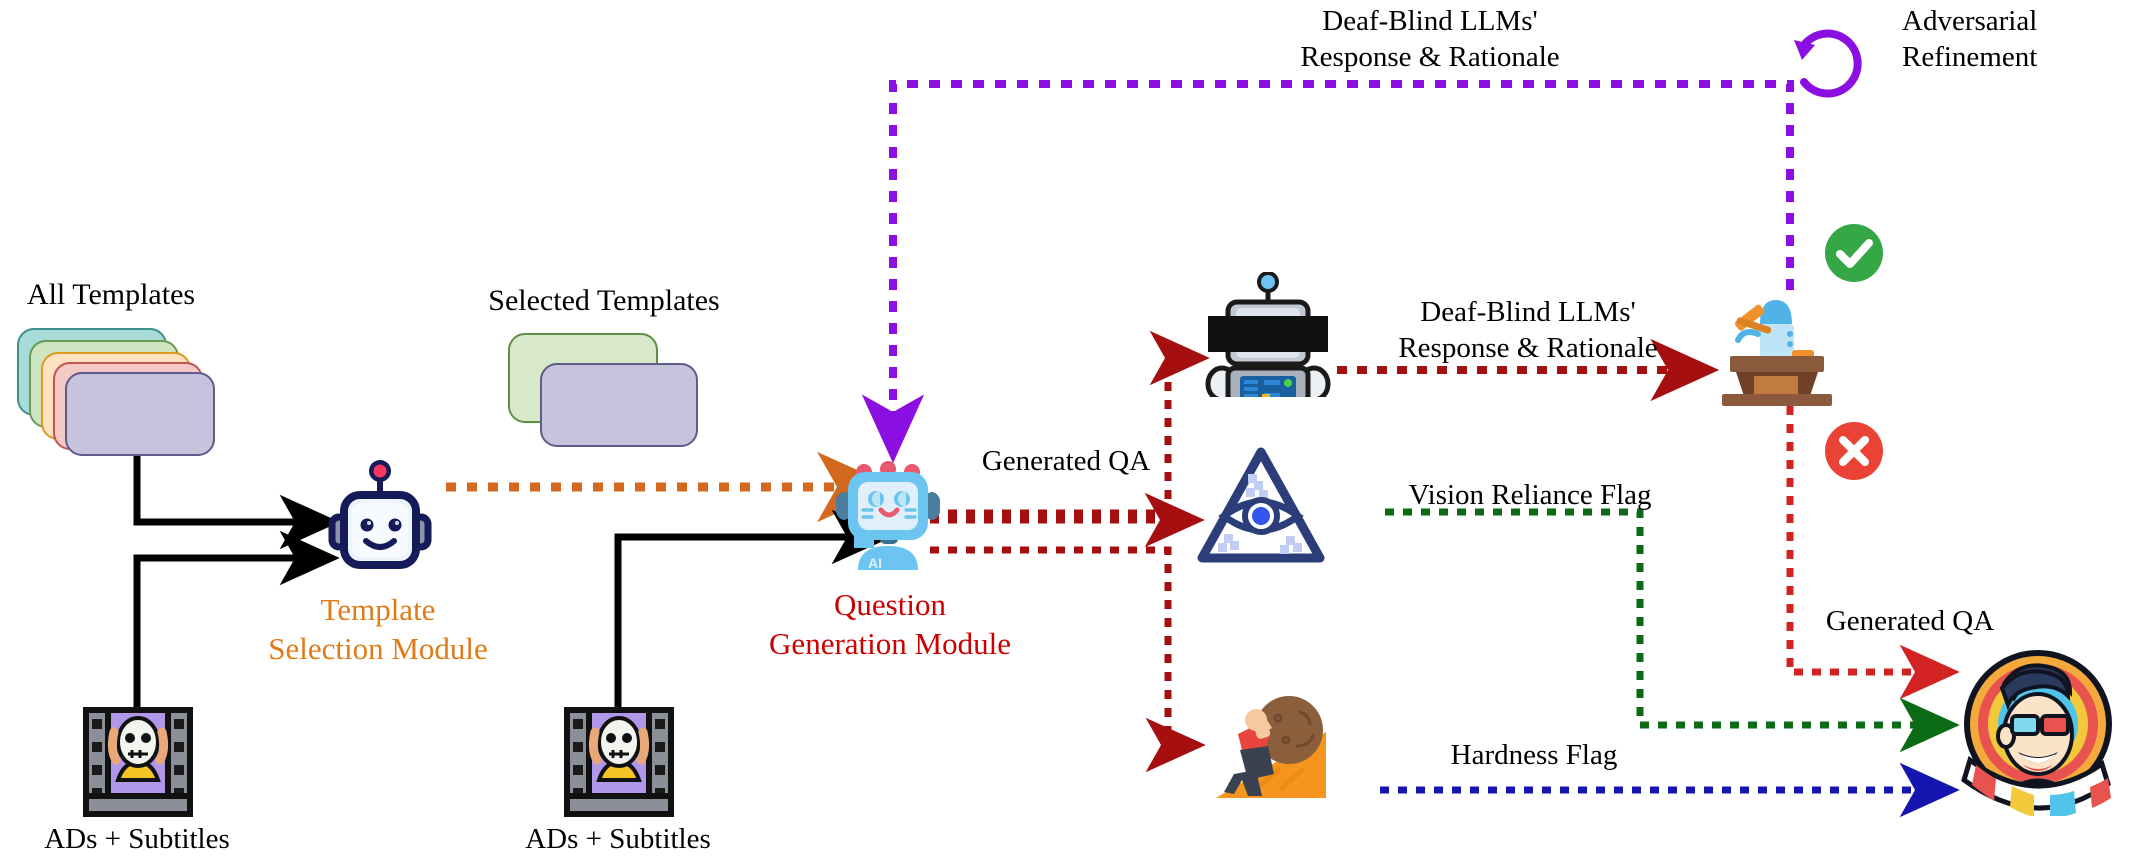 The image size is (2137, 856). What do you see at coordinates (378, 648) in the screenshot?
I see `label-template-selection-line2: Selection Module` at bounding box center [378, 648].